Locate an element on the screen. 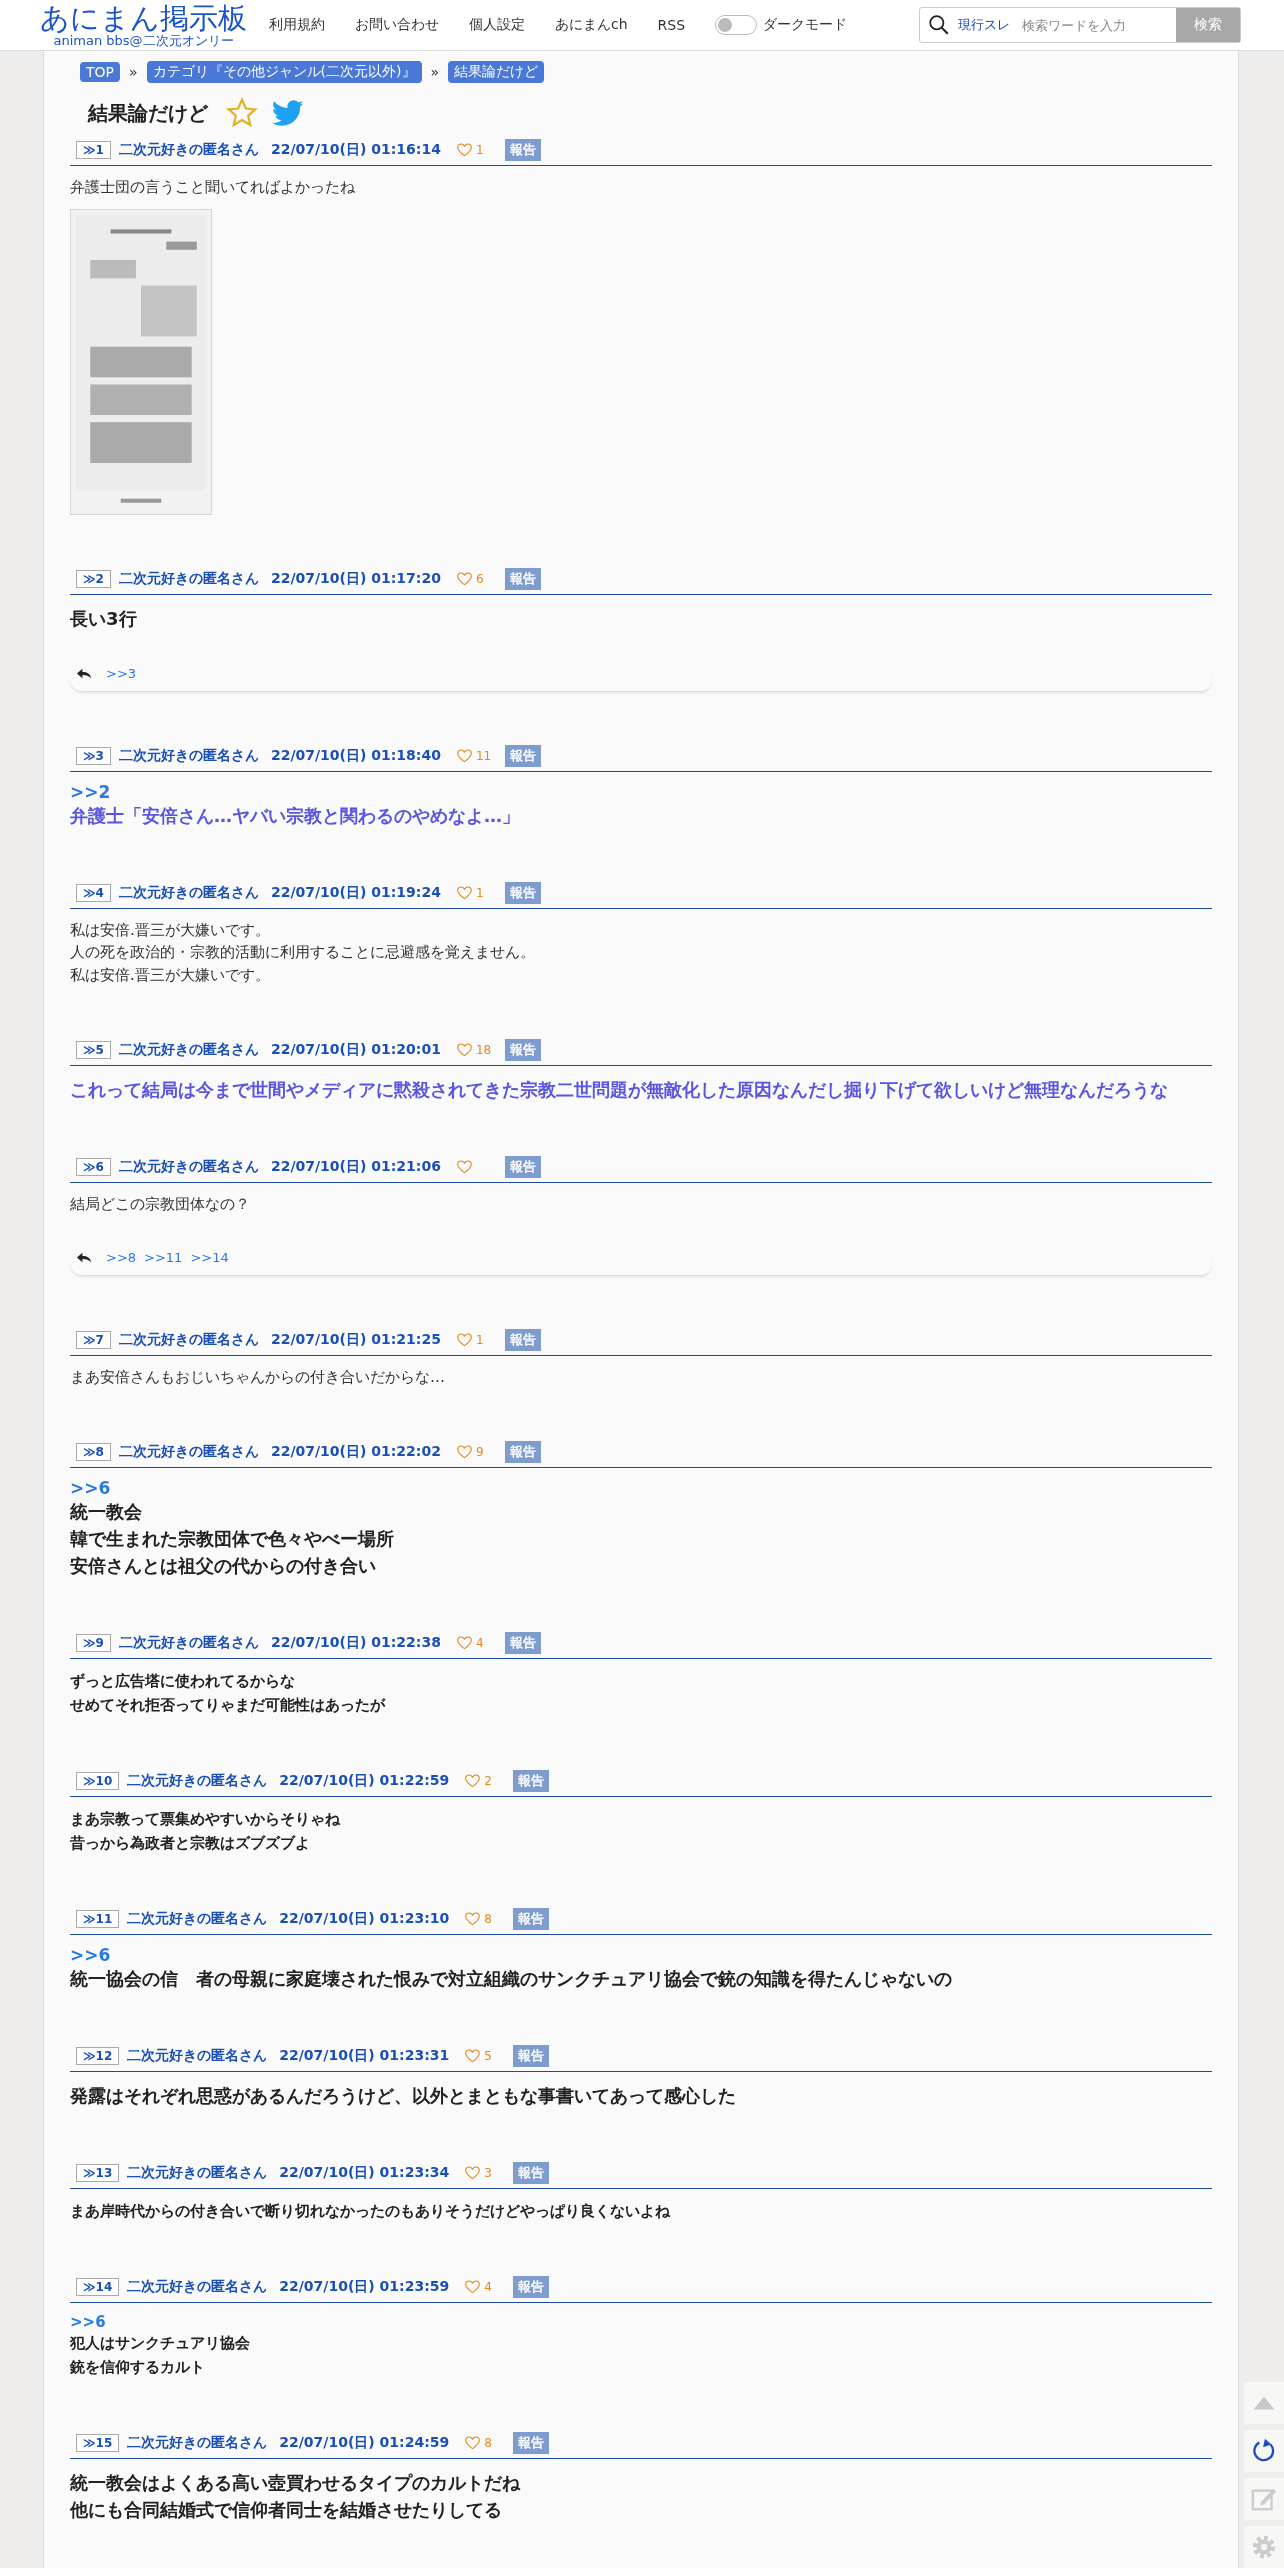 This screenshot has width=1284, height=2568. reply-anchor-link: >>2 is located at coordinates (641, 791).